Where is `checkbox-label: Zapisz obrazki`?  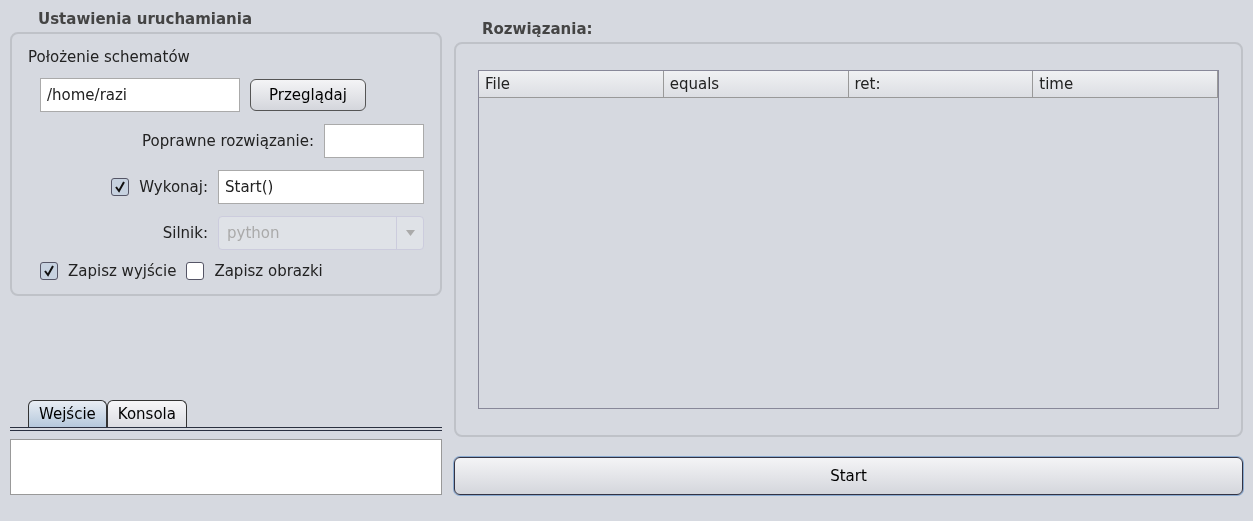
checkbox-label: Zapisz obrazki is located at coordinates (268, 271).